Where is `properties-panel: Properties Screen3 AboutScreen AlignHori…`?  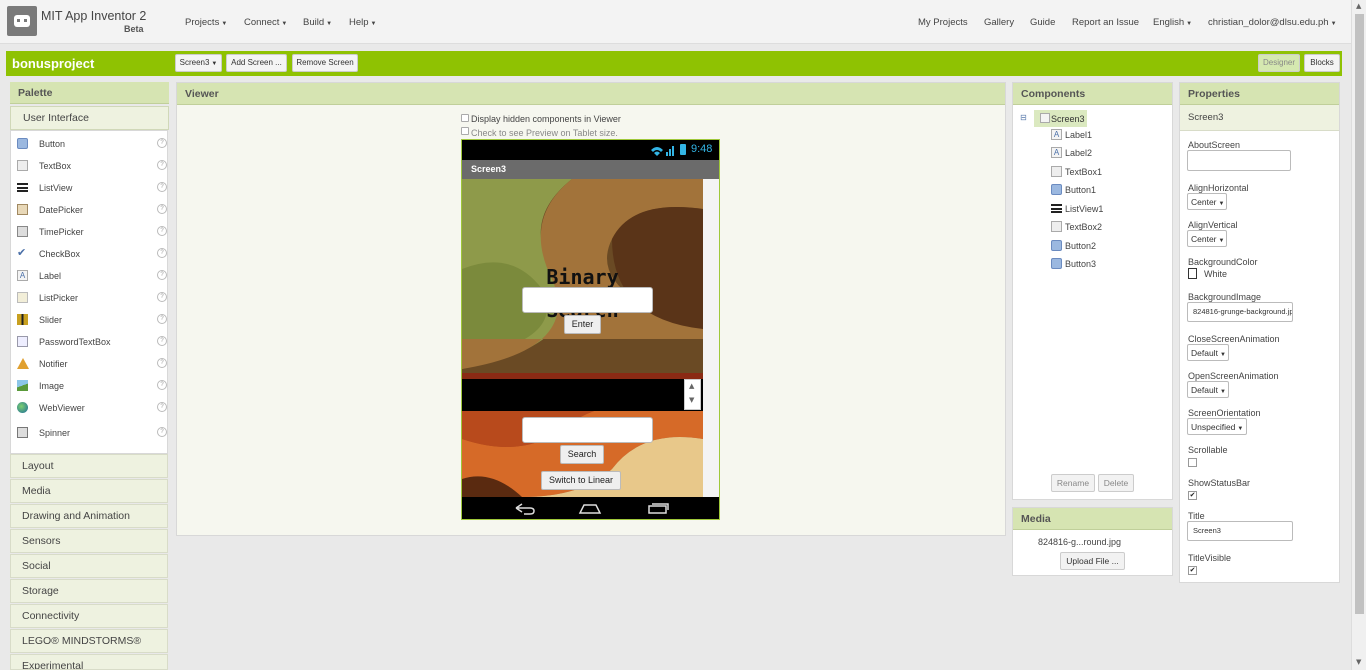 properties-panel: Properties Screen3 AboutScreen AlignHori… is located at coordinates (1259, 332).